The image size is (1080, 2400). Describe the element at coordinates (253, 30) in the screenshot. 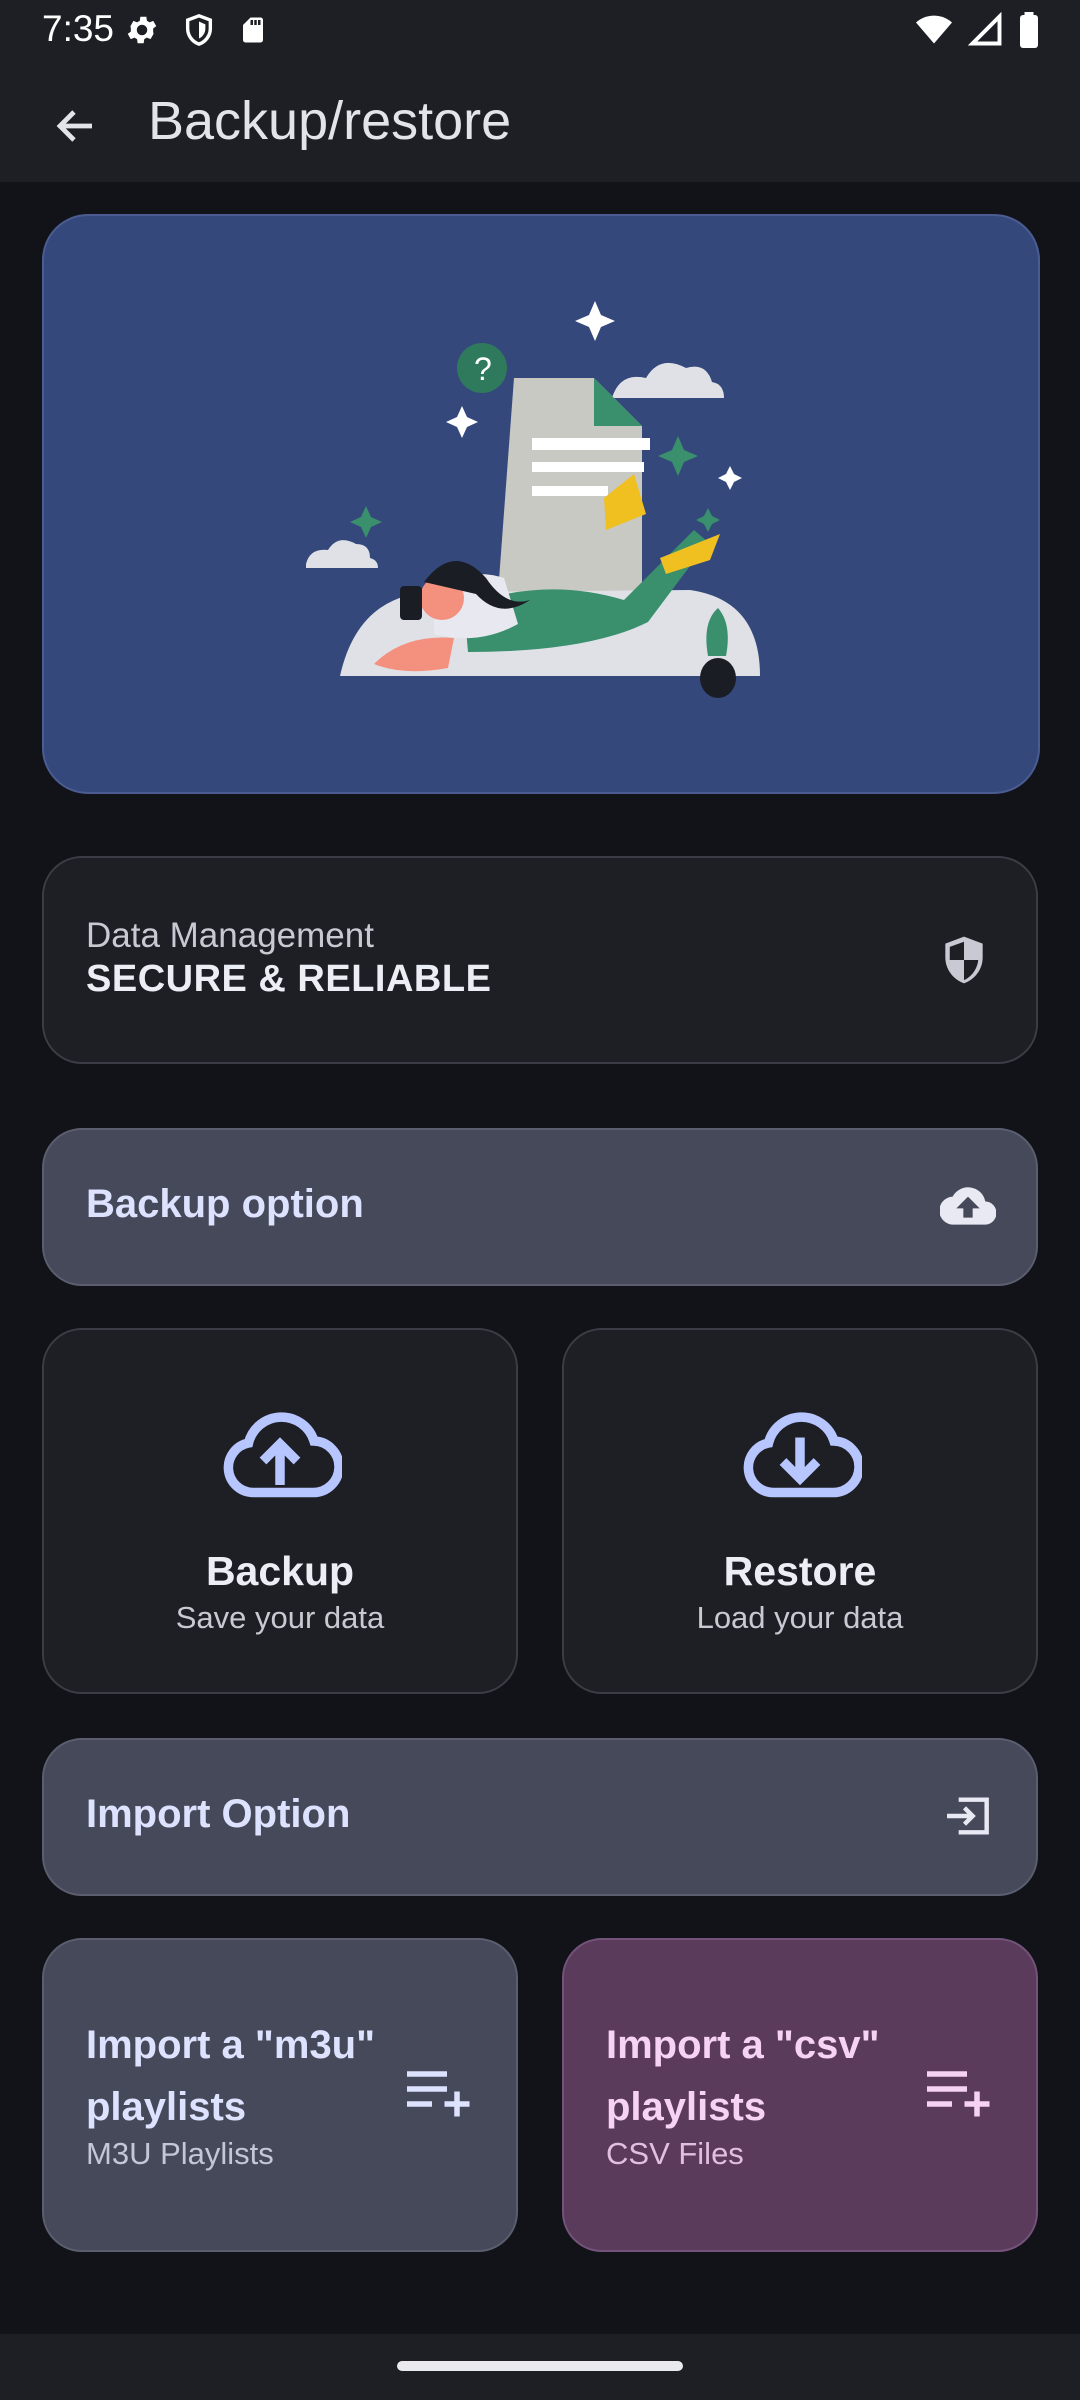

I see `sd-card-icon` at that location.